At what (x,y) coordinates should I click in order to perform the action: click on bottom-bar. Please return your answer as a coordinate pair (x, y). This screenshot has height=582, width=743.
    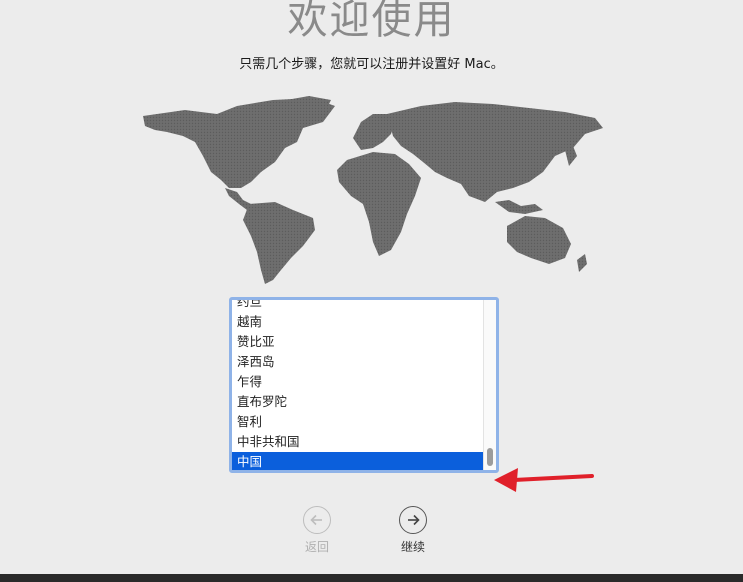
    Looking at the image, I should click on (371, 578).